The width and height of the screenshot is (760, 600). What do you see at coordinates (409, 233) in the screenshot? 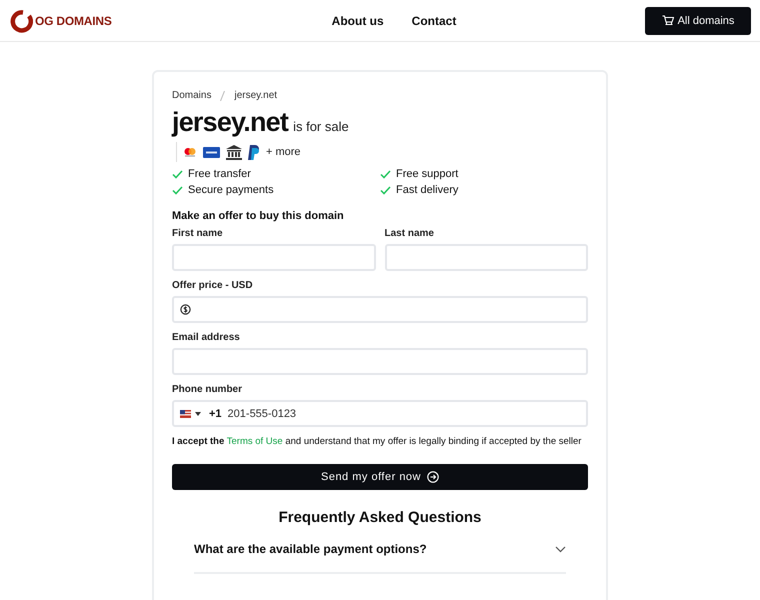
I see `field-label: Last name` at bounding box center [409, 233].